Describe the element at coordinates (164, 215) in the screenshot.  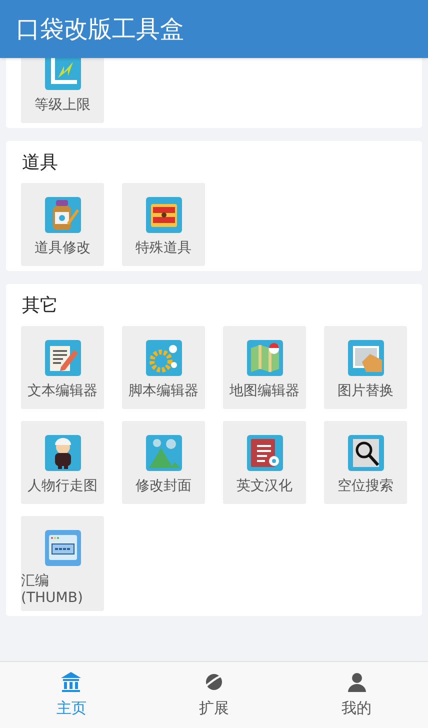
I see `chest-icon` at that location.